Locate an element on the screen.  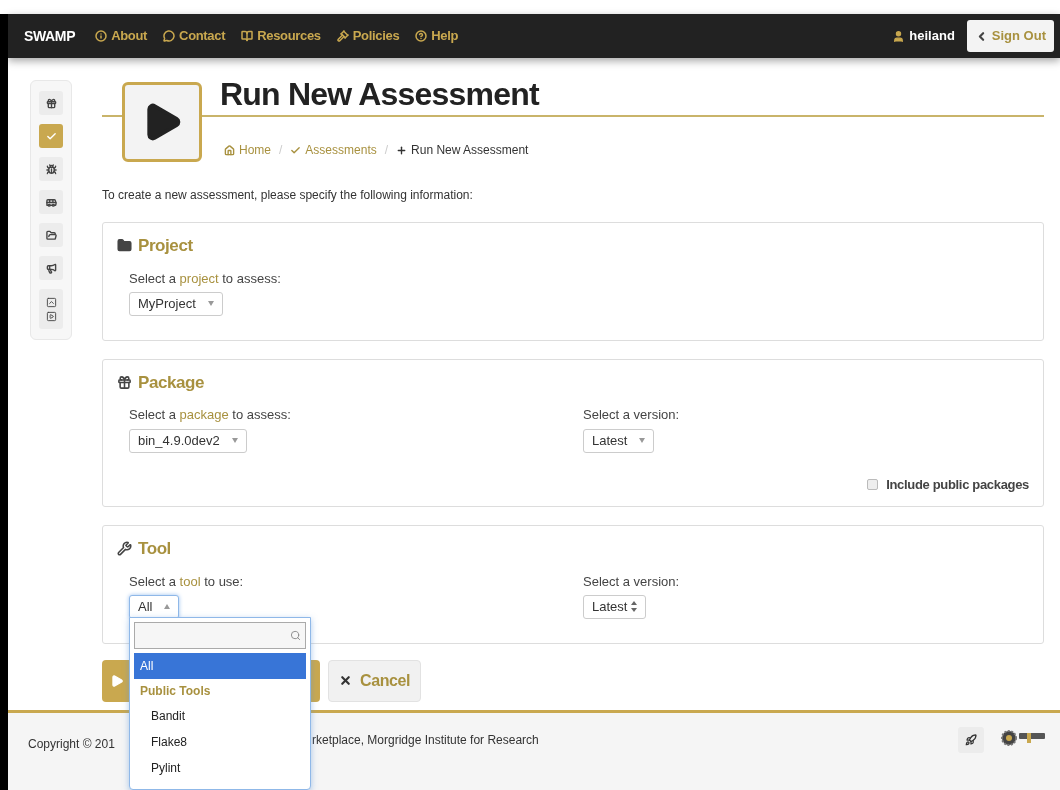
nav-link: Resources is located at coordinates (281, 36).